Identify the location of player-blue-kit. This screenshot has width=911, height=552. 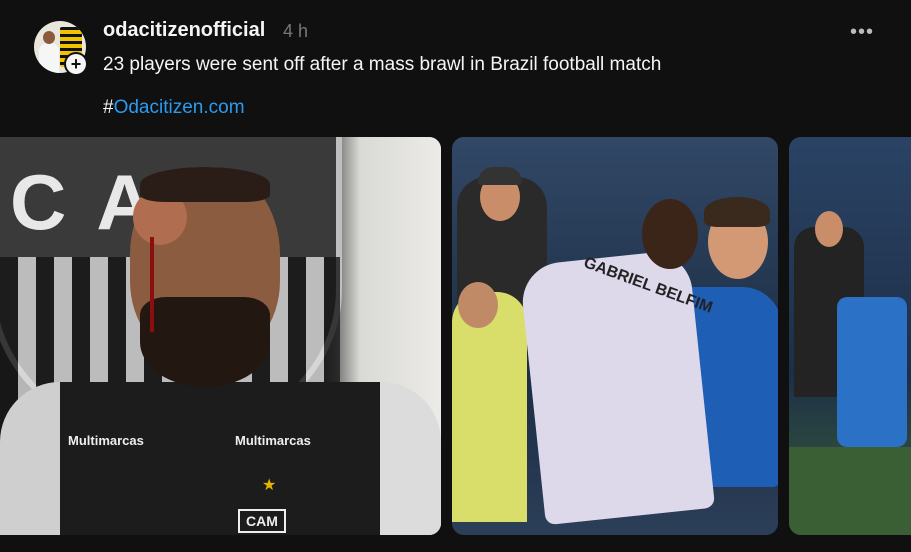
(872, 372).